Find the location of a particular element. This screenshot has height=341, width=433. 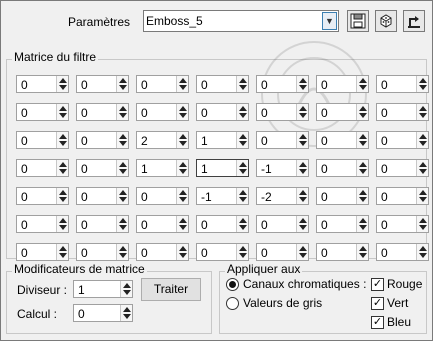

preset-dropdown: Emboss_5 ▼ is located at coordinates (241, 21).